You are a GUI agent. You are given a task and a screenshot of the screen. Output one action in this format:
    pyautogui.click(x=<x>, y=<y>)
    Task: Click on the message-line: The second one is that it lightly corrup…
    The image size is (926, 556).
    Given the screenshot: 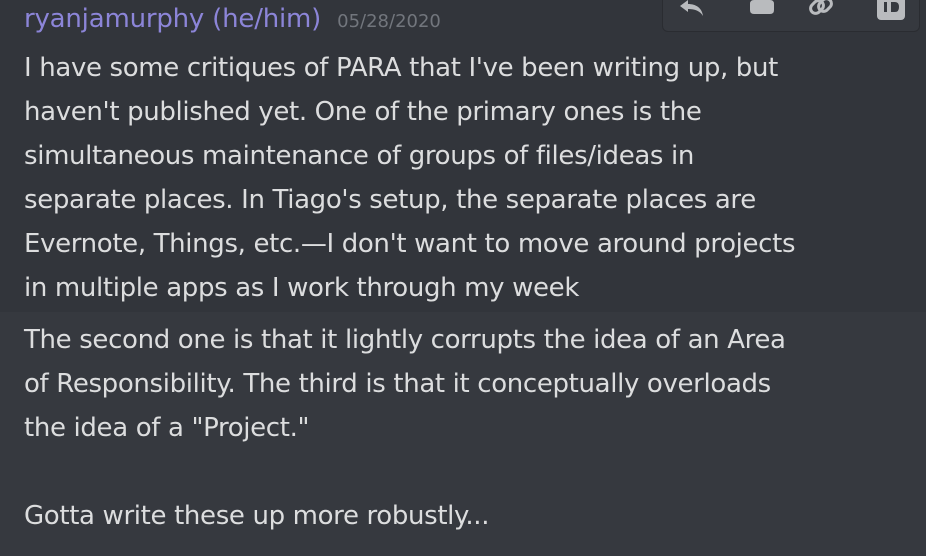 What is the action you would take?
    pyautogui.click(x=405, y=340)
    